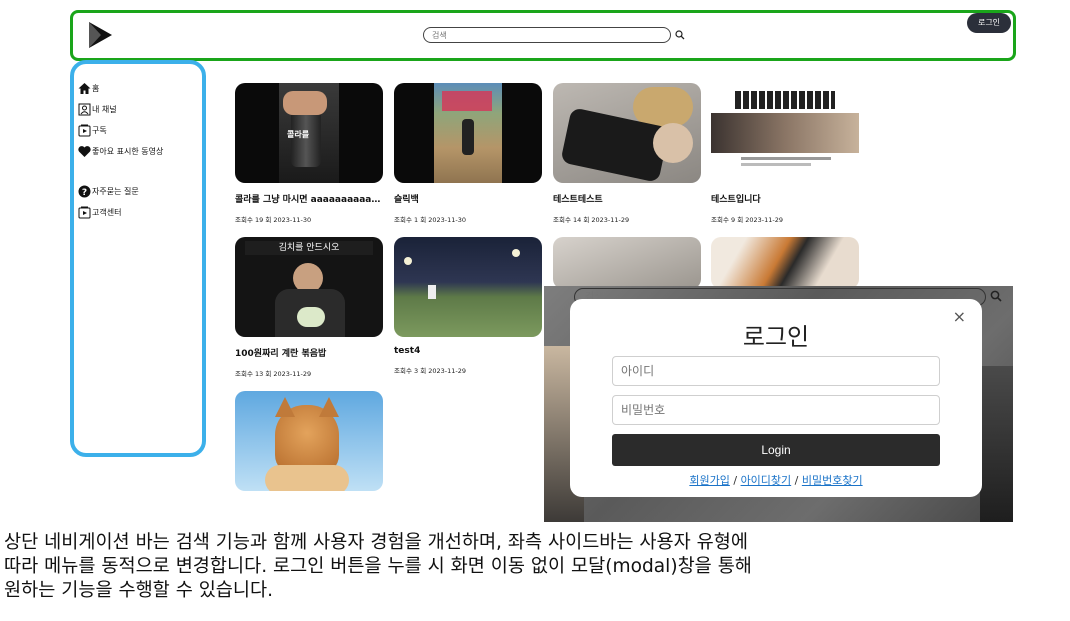 The height and width of the screenshot is (621, 1070). Describe the element at coordinates (84, 109) in the screenshot. I see `channel-icon` at that location.